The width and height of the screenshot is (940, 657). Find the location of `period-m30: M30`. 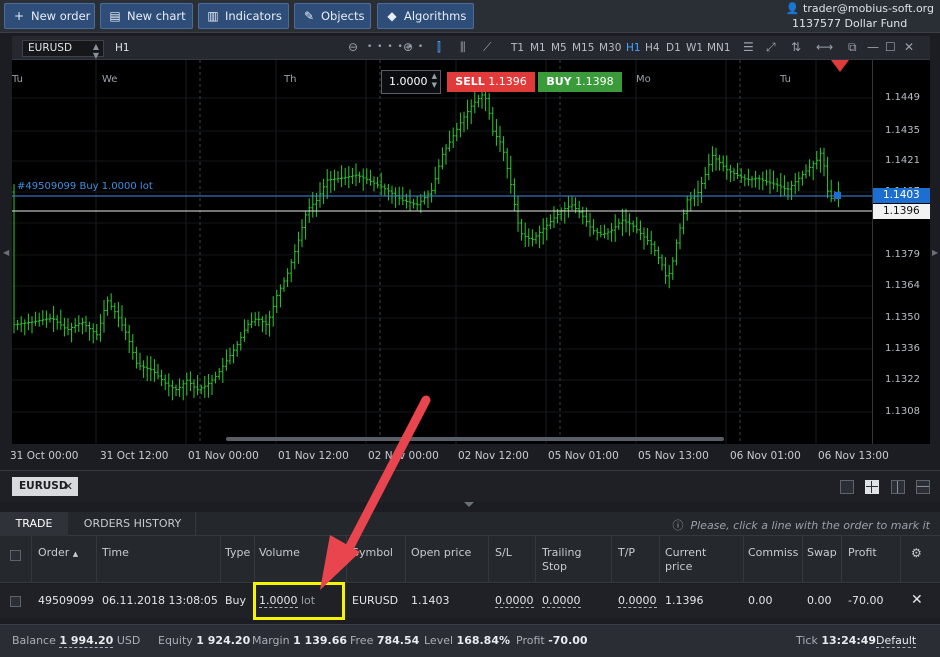

period-m30: M30 is located at coordinates (610, 48).